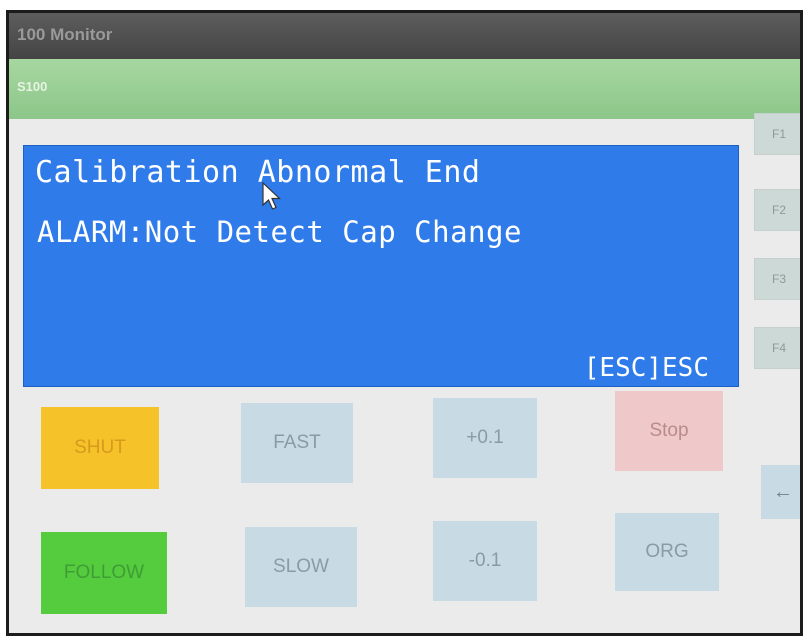 The image size is (811, 642). What do you see at coordinates (32, 86) in the screenshot?
I see `header-label: S100` at bounding box center [32, 86].